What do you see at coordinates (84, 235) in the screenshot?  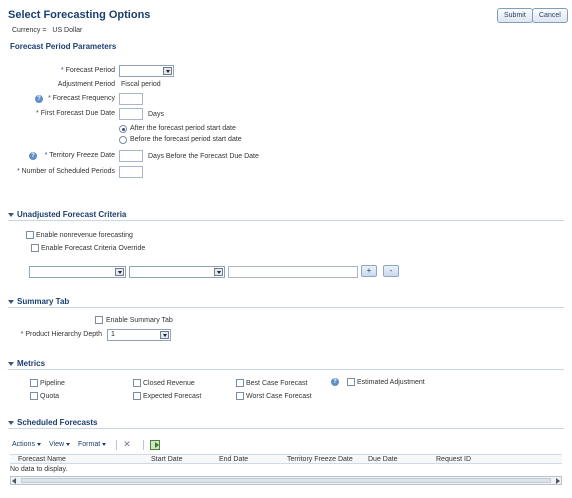 I see `enable-nonrevenue-label: Enable nonrevenue forecasting` at bounding box center [84, 235].